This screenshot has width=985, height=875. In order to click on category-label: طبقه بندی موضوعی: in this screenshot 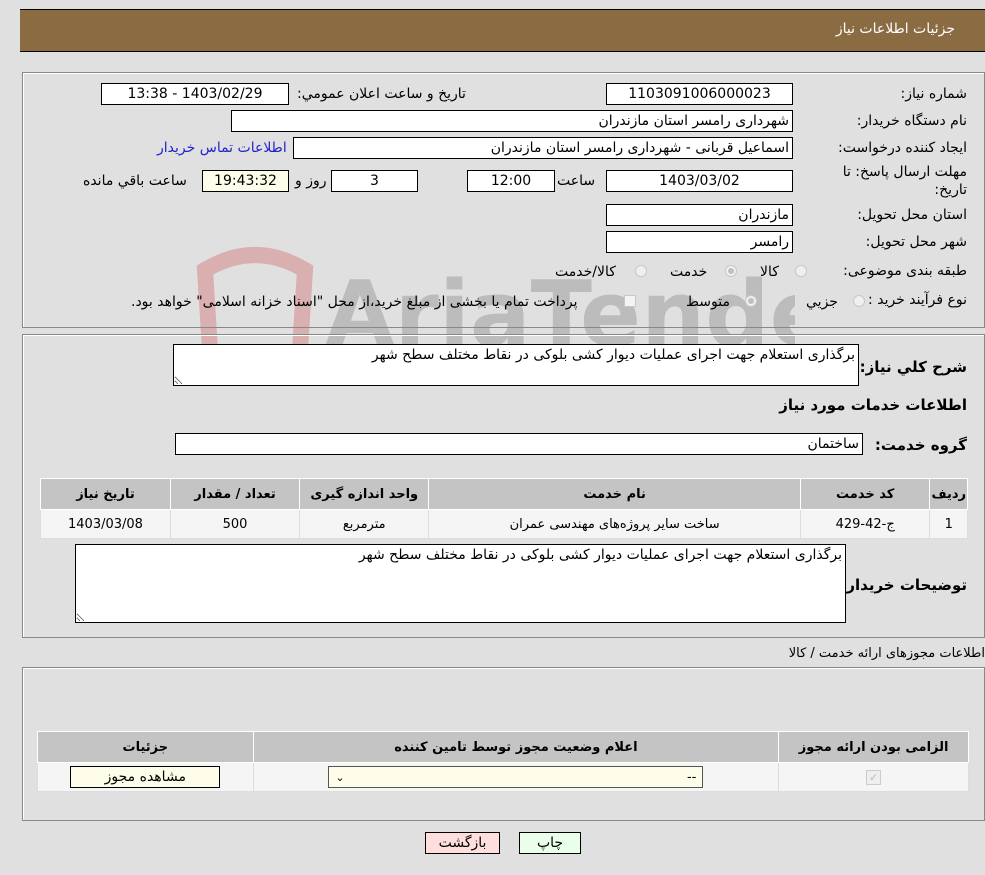, I will do `click(905, 271)`.